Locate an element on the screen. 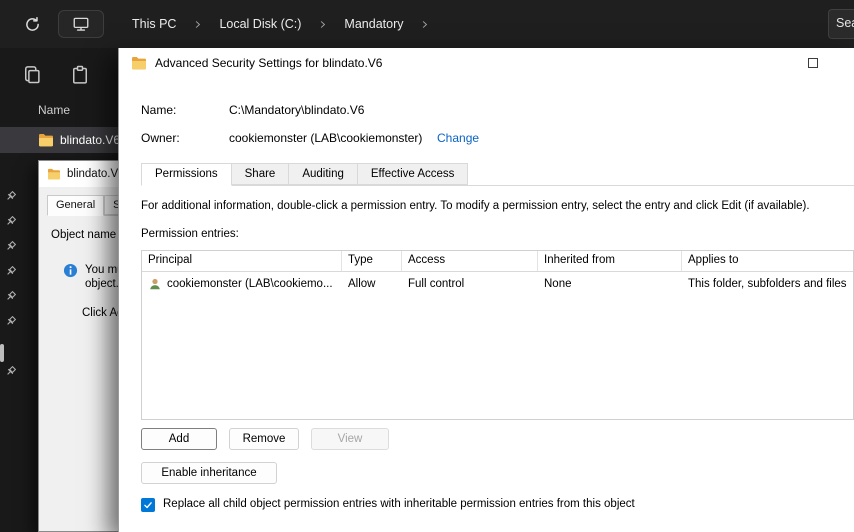 Image resolution: width=854 pixels, height=532 pixels. check-icon is located at coordinates (148, 505).